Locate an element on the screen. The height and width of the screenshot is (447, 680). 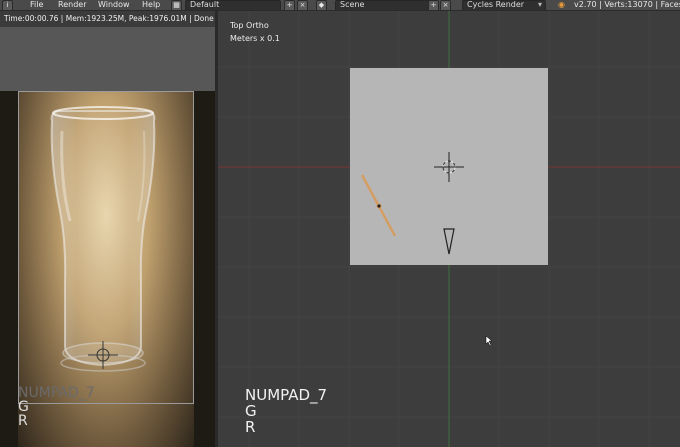
editor-type-icon: i is located at coordinates (7, 5).